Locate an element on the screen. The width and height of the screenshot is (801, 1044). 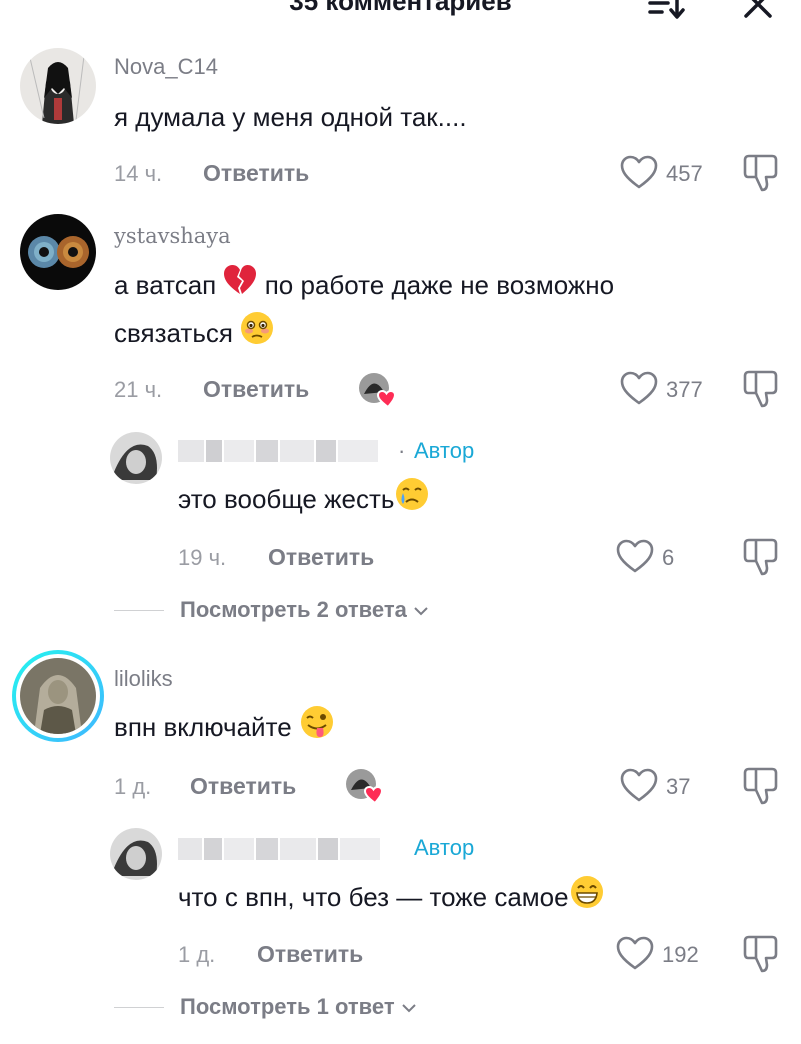
grinning-emoji is located at coordinates (587, 899).